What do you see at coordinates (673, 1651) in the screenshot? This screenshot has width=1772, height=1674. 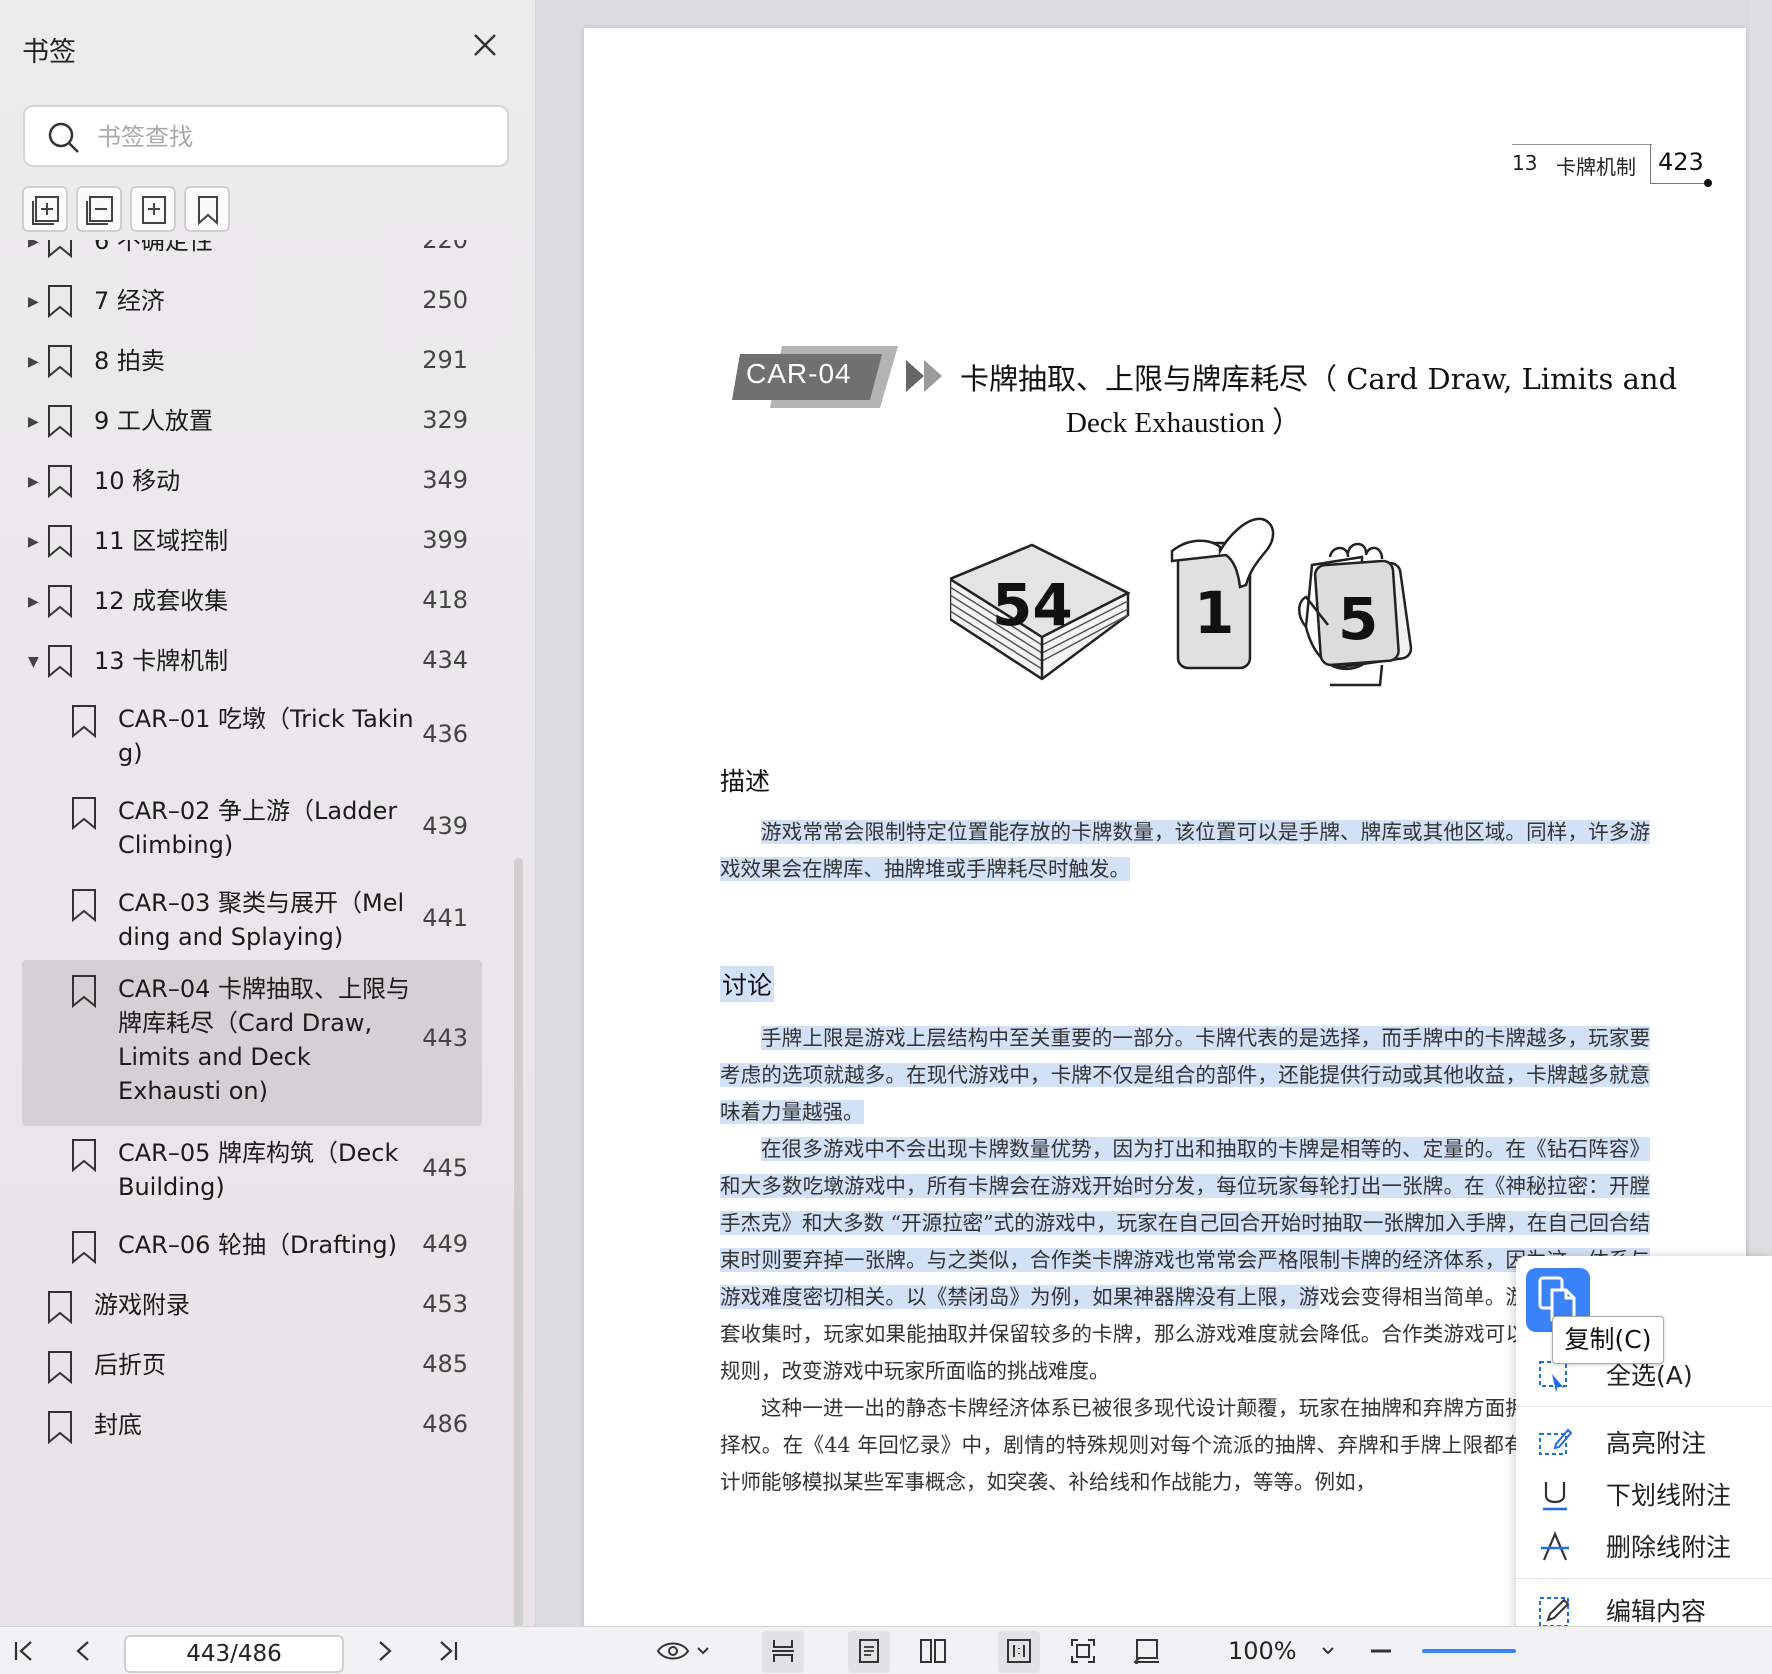 I see `eye-icon` at bounding box center [673, 1651].